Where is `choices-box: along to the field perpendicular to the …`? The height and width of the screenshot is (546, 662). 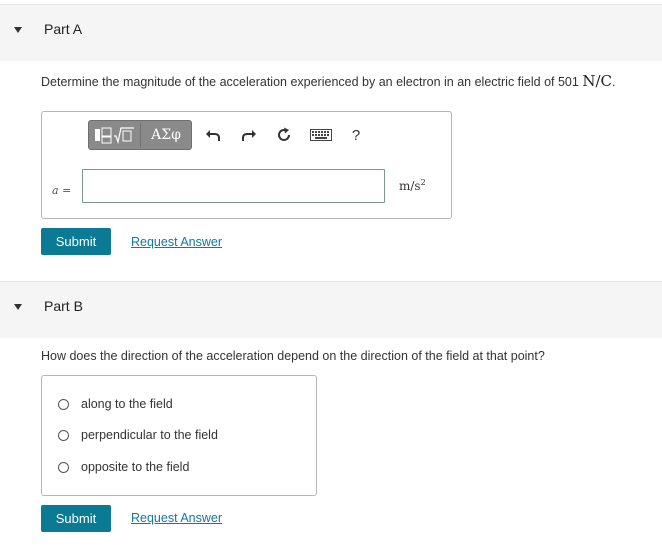 choices-box: along to the field perpendicular to the … is located at coordinates (179, 435).